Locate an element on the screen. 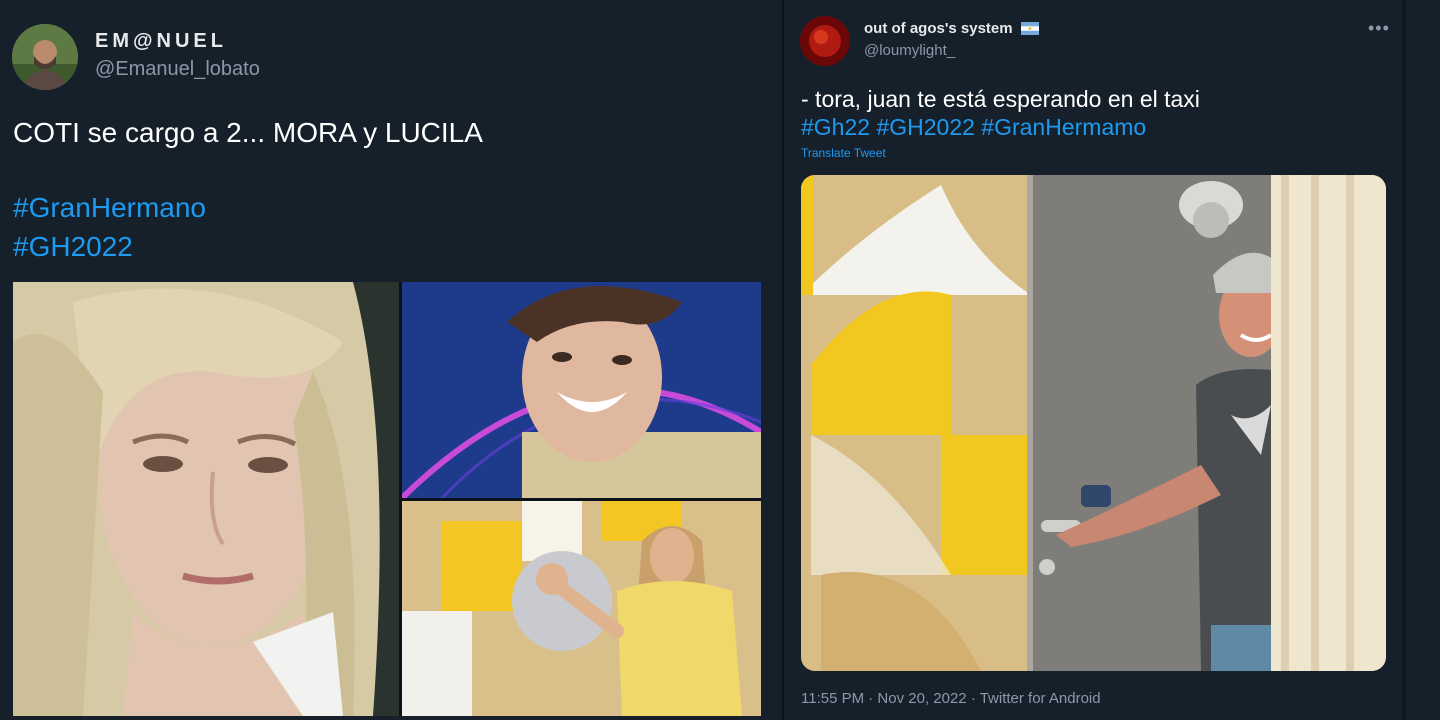 Image resolution: width=1440 pixels, height=720 pixels. display-name-text: out of agos's system is located at coordinates (938, 28).